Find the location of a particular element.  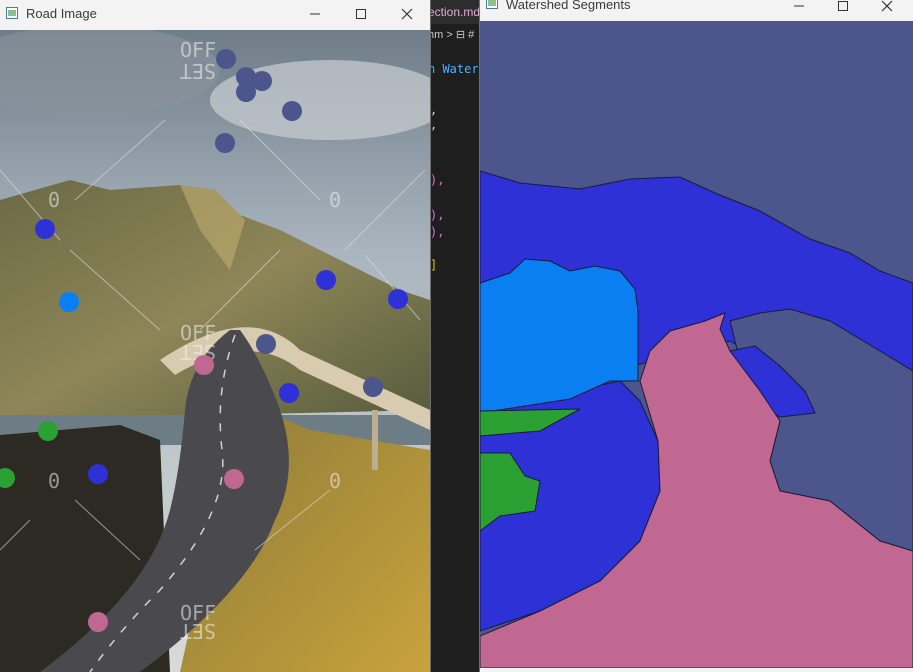

watershed-window-title: Watershed Segments is located at coordinates (568, 6).